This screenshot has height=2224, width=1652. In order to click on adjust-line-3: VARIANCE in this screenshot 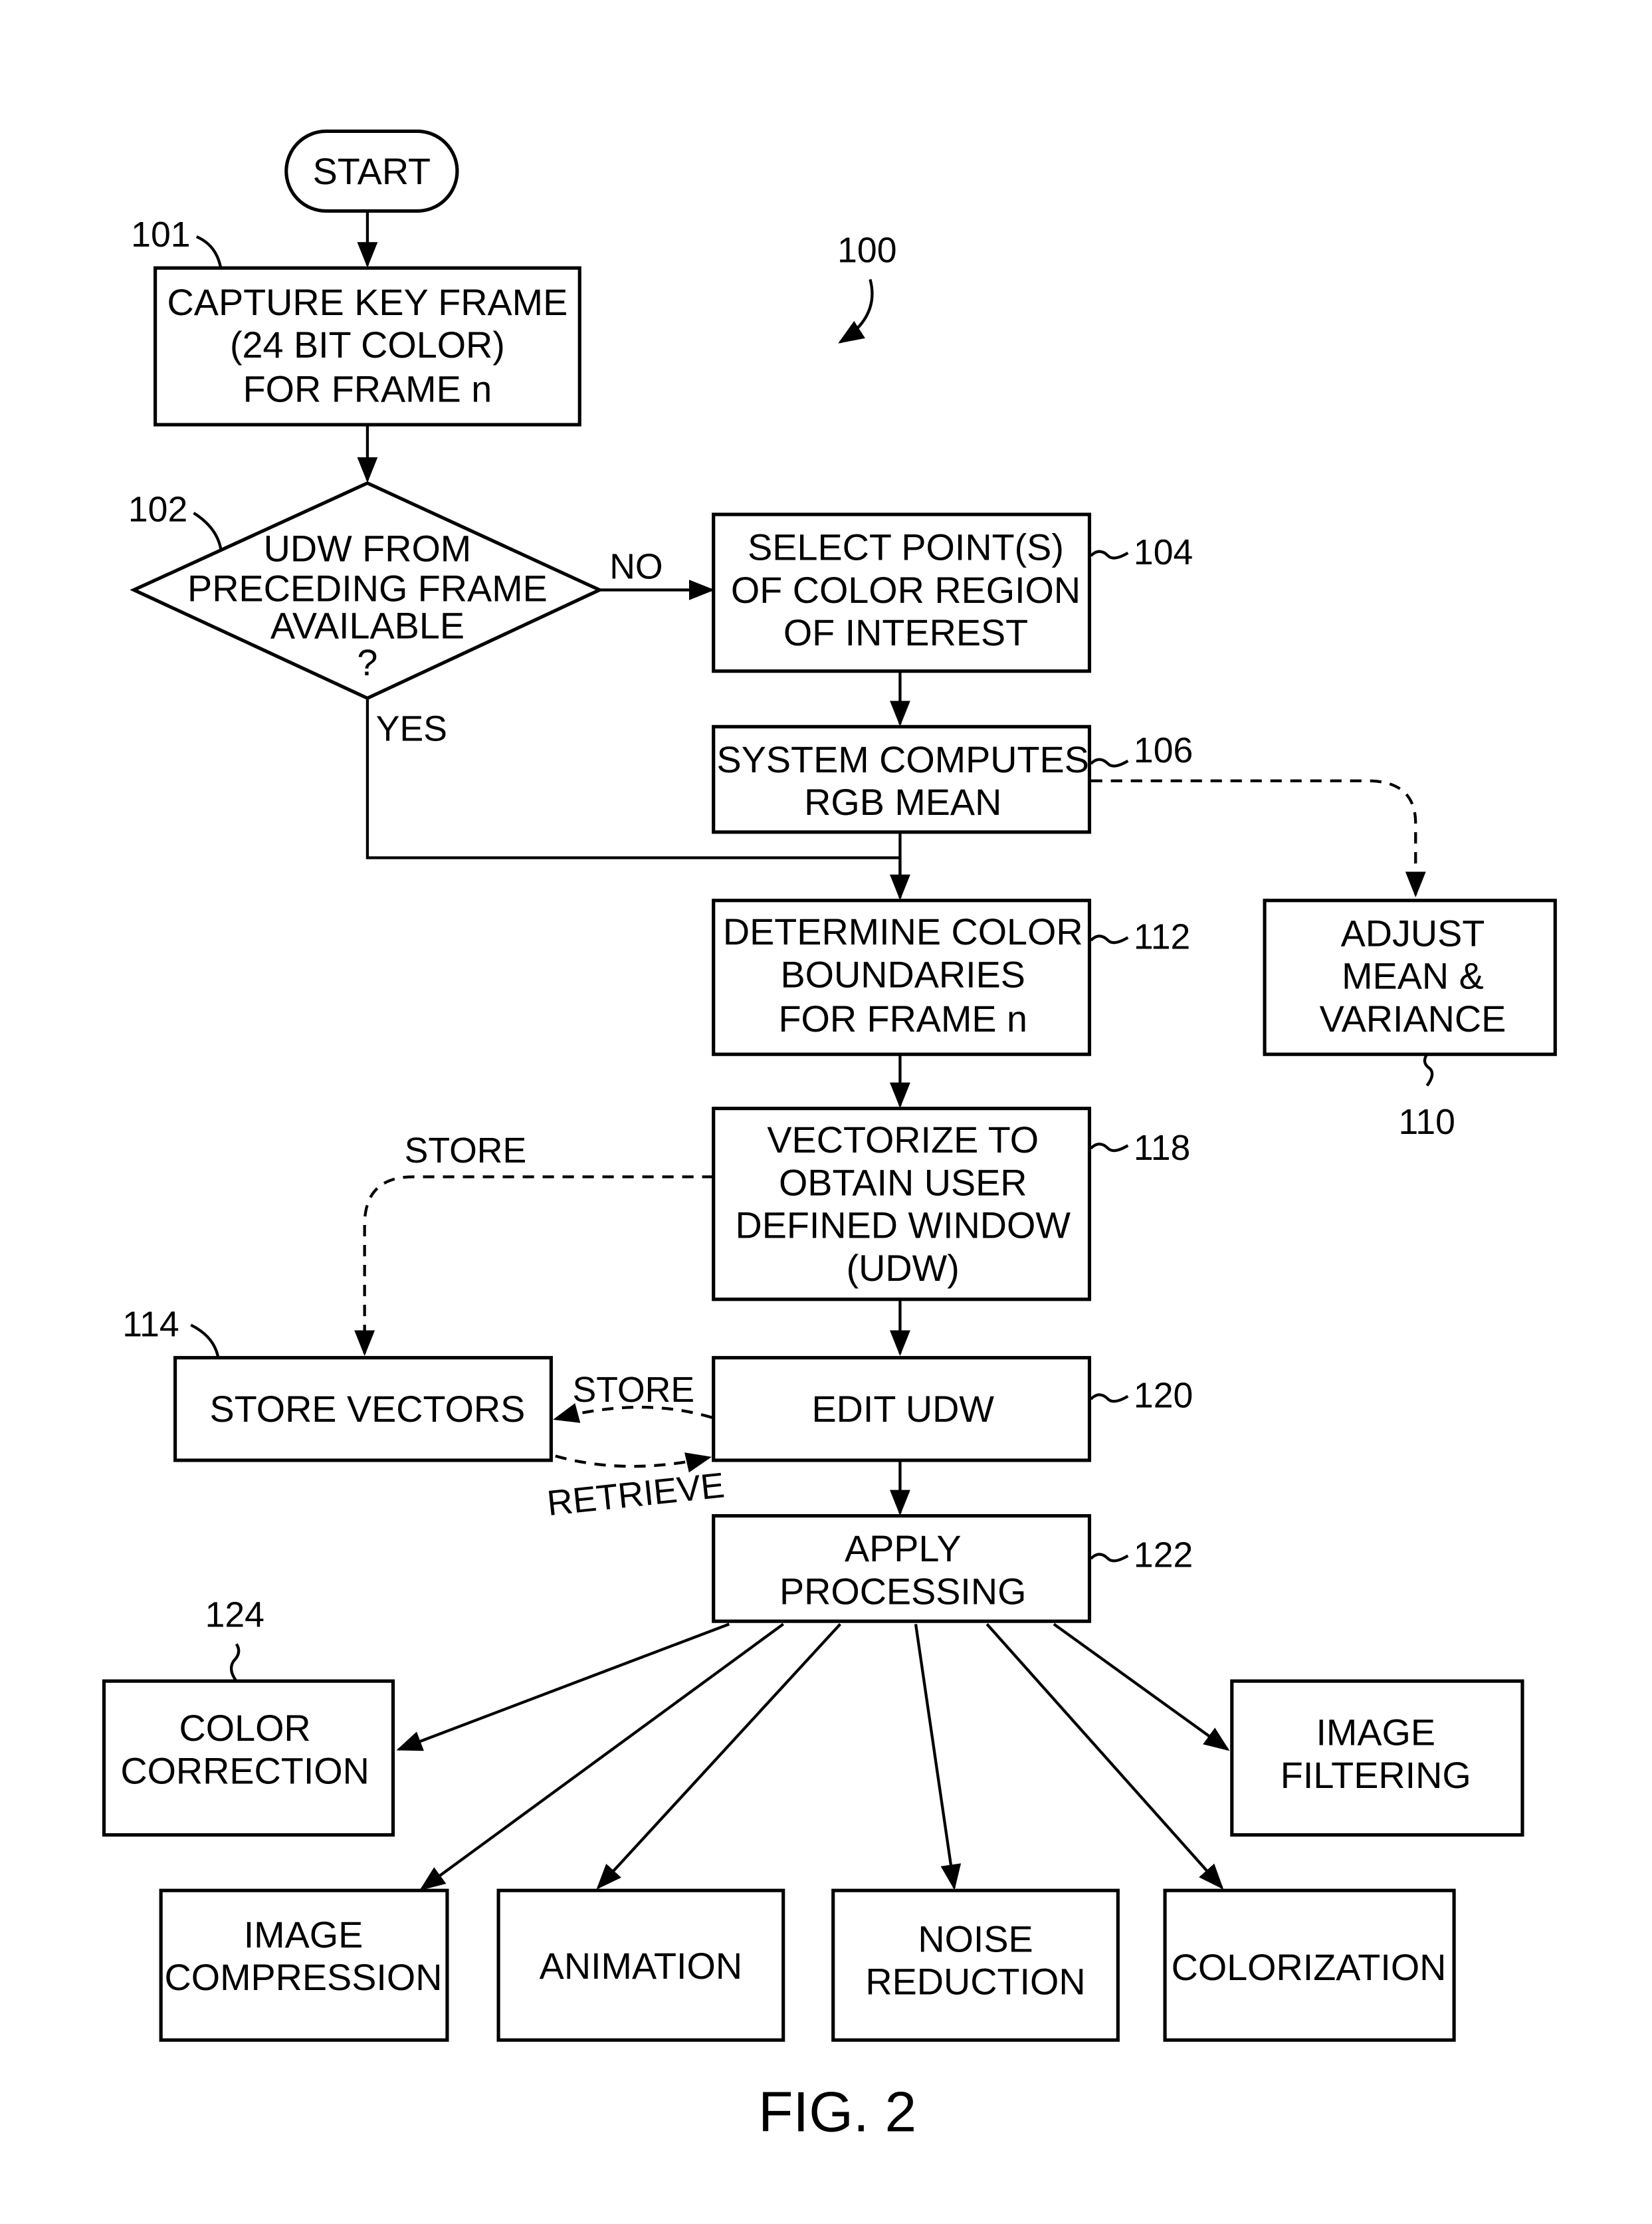, I will do `click(1413, 1019)`.